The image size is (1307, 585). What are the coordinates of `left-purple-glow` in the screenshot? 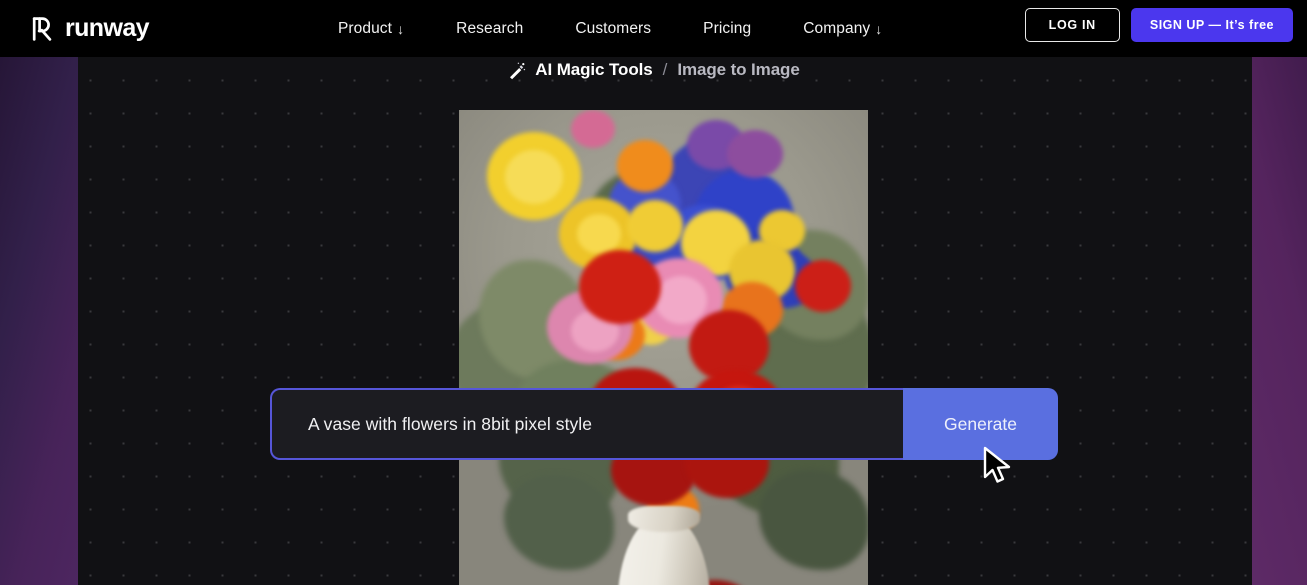 It's located at (39, 321).